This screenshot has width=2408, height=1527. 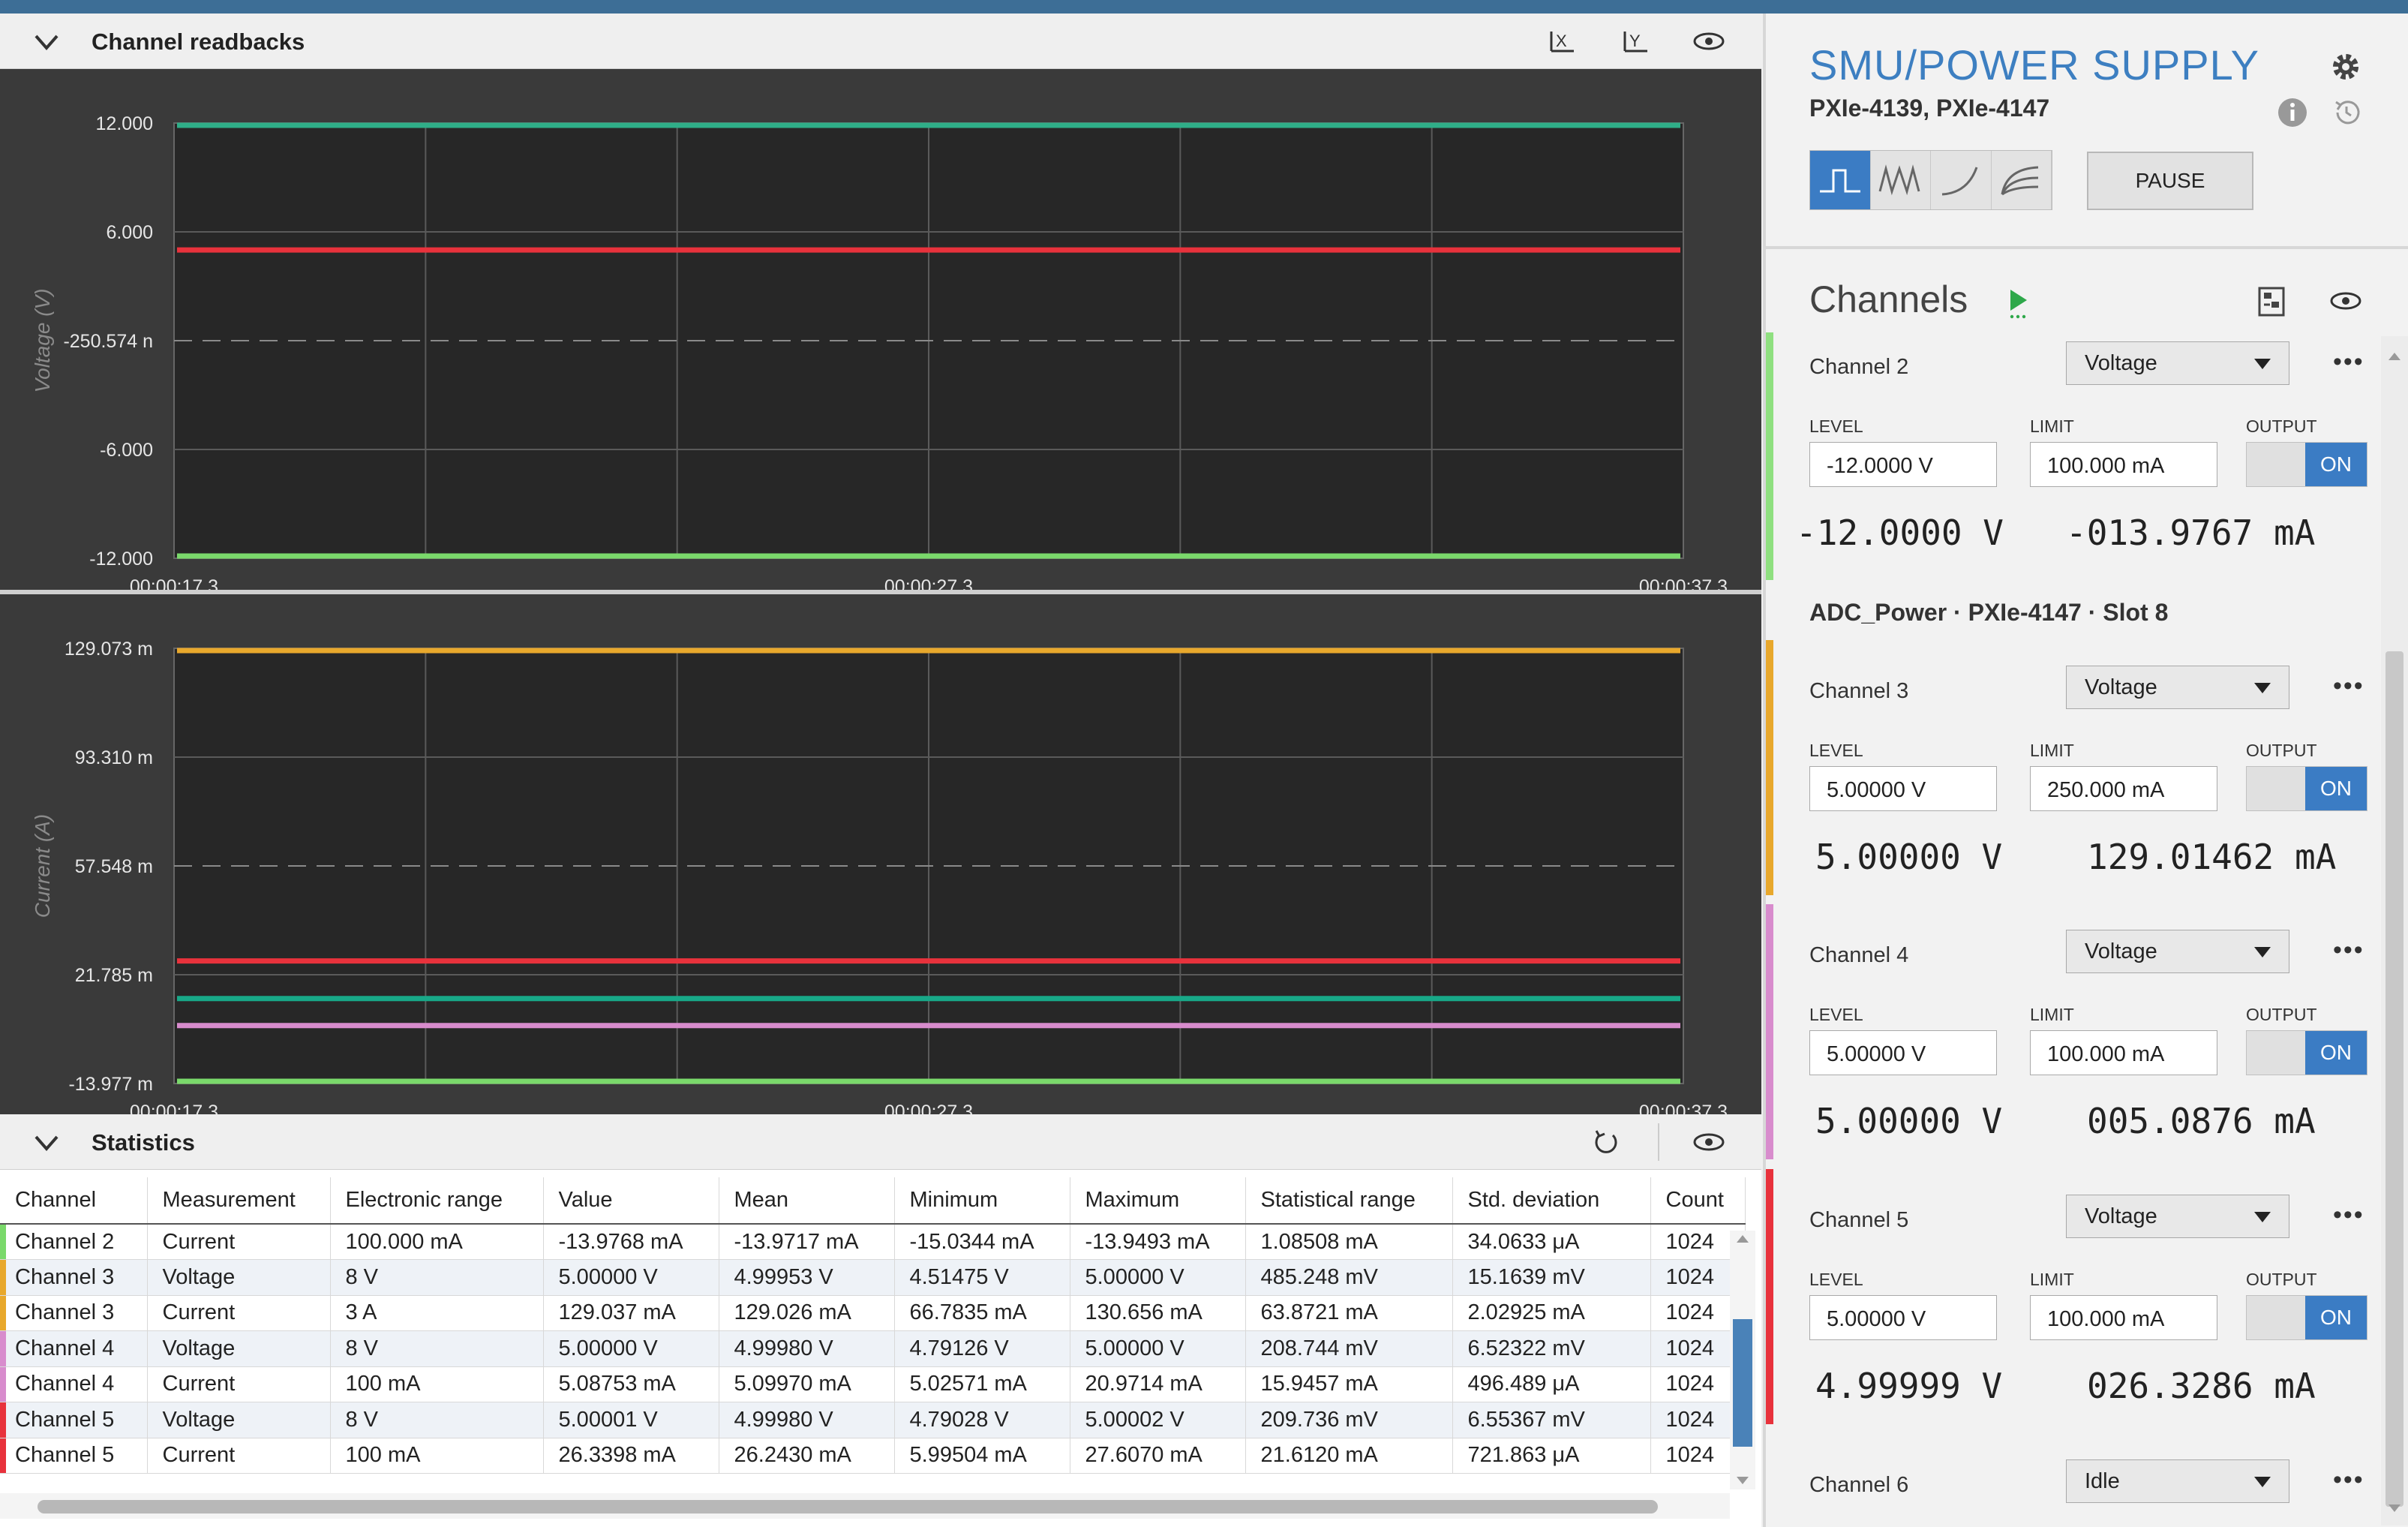 What do you see at coordinates (1552, 1277) in the screenshot?
I see `table-cell: 15.1639 mV` at bounding box center [1552, 1277].